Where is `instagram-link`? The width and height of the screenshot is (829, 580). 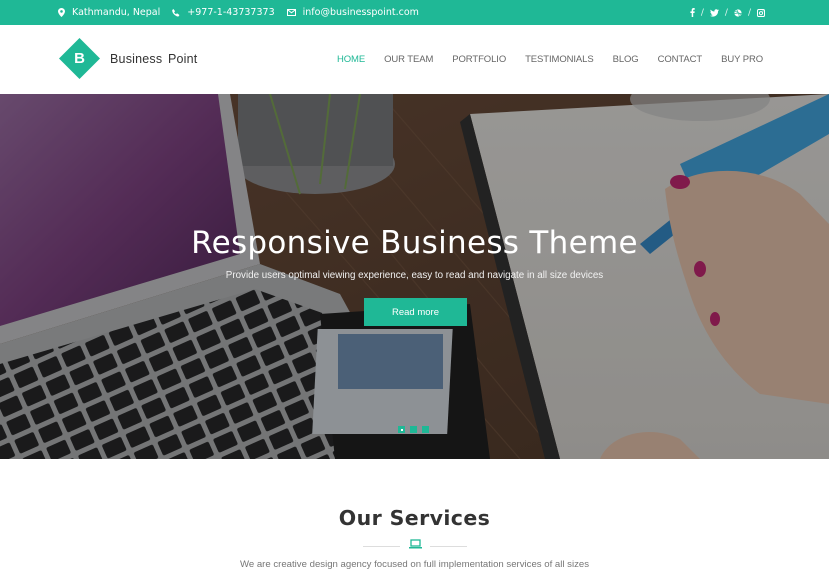
instagram-link is located at coordinates (761, 12).